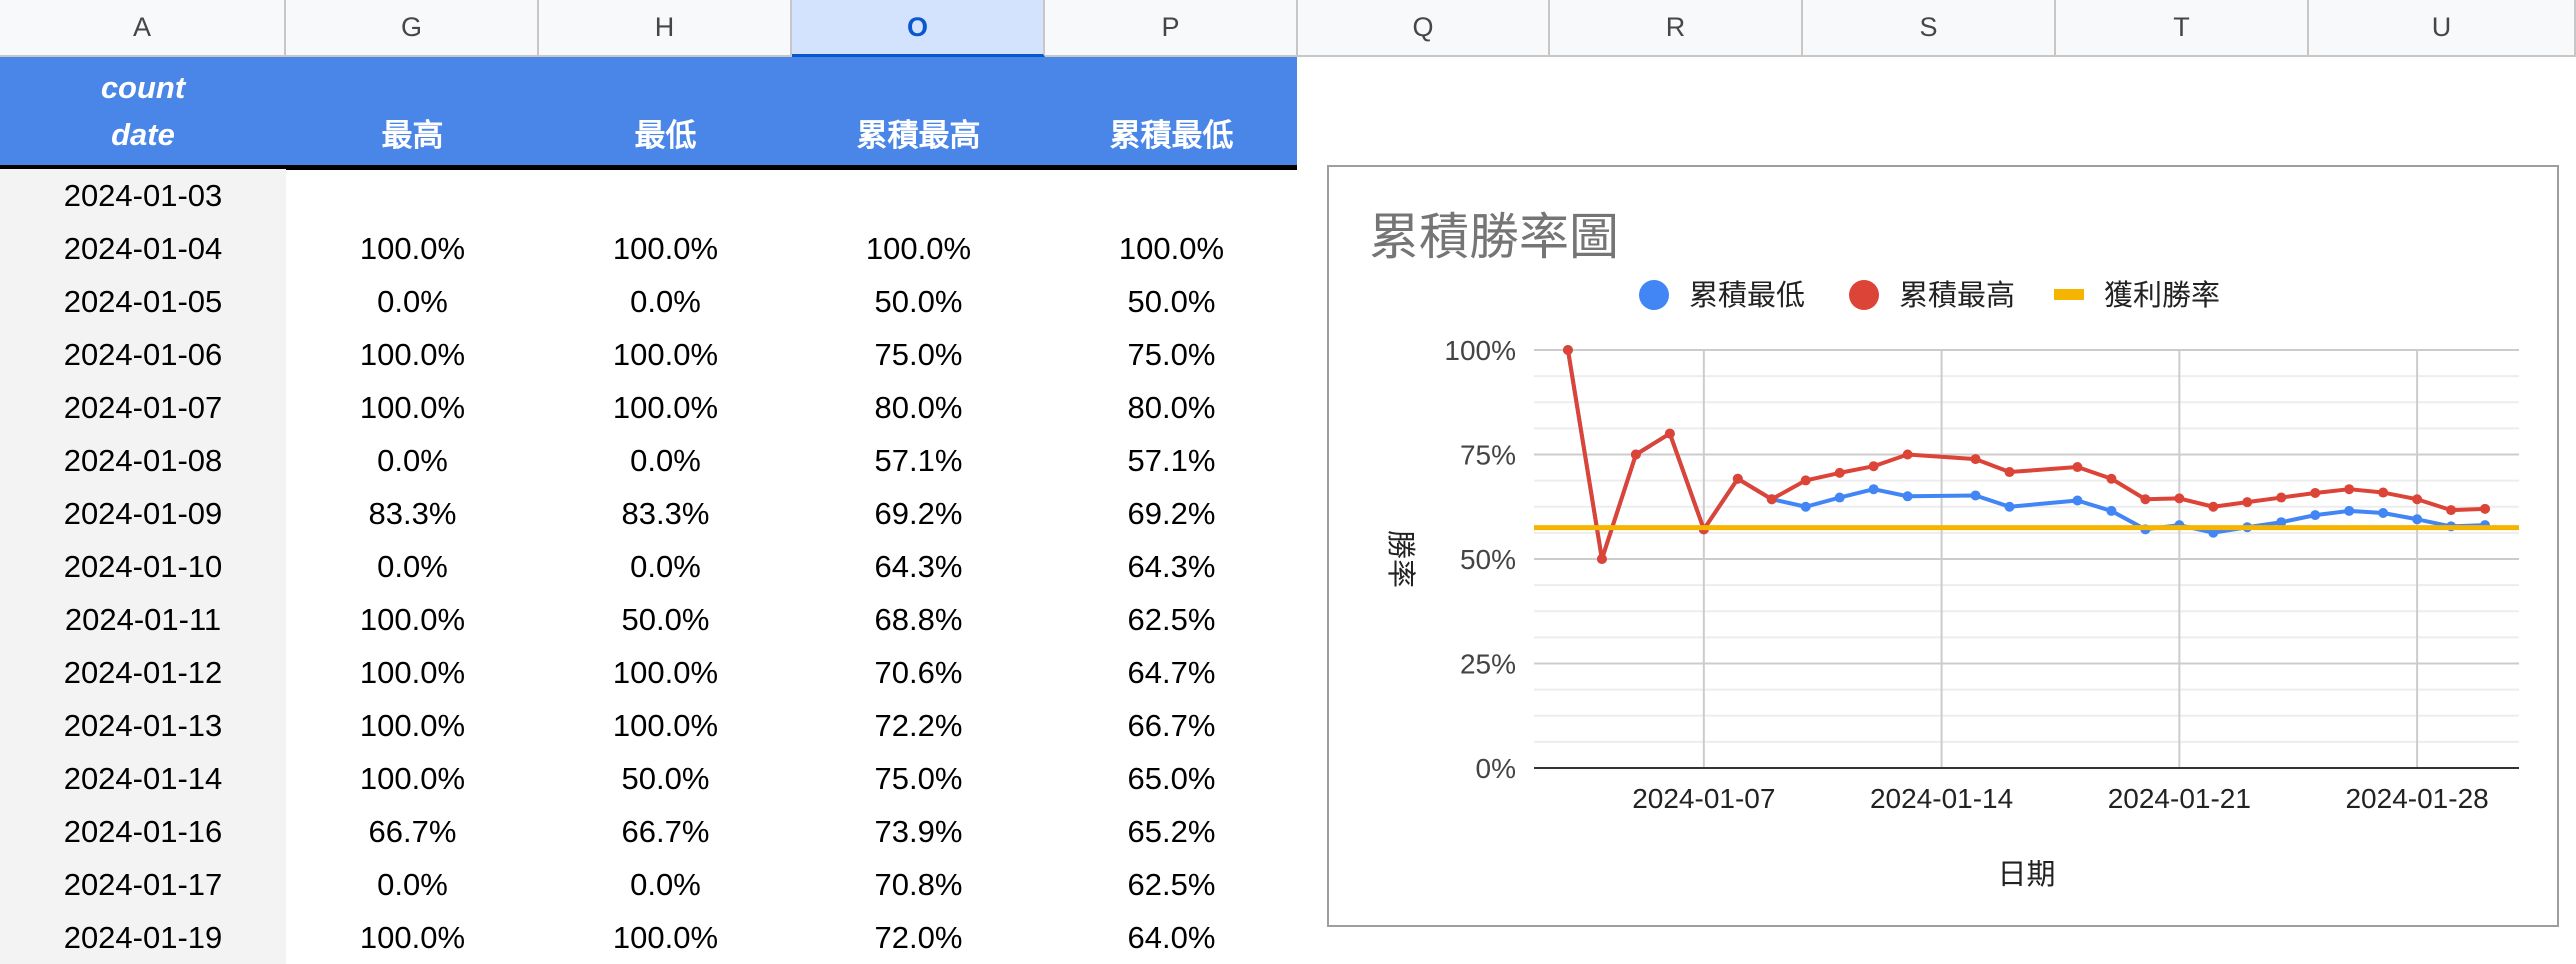  I want to click on date-cell: 2024-01-03, so click(143, 195).